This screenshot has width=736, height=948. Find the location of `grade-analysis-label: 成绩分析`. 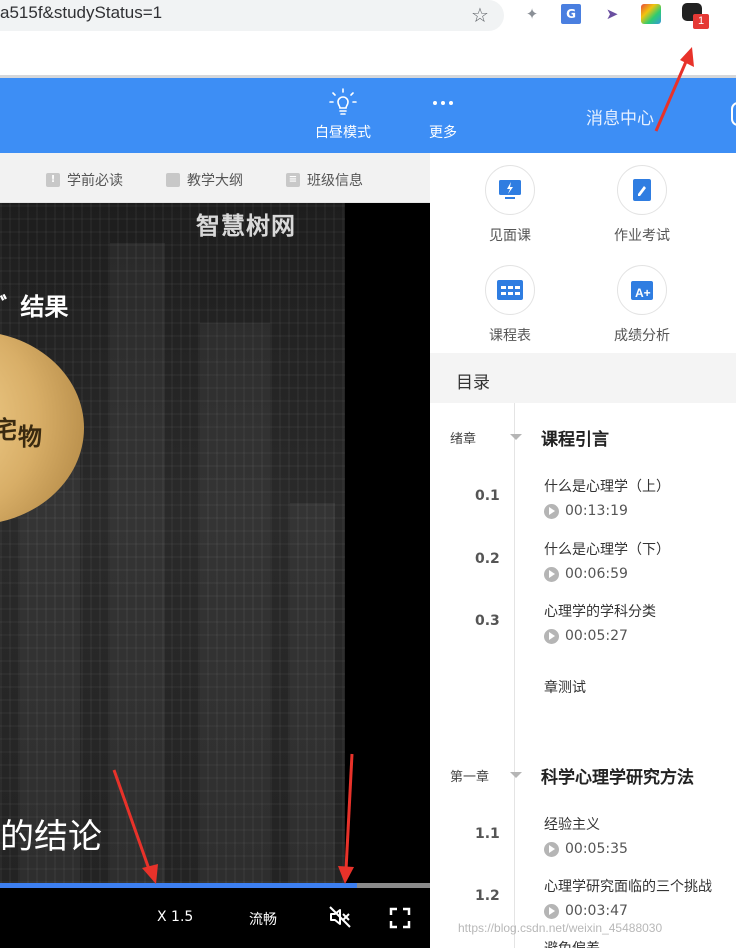

grade-analysis-label: 成绩分析 is located at coordinates (642, 336).